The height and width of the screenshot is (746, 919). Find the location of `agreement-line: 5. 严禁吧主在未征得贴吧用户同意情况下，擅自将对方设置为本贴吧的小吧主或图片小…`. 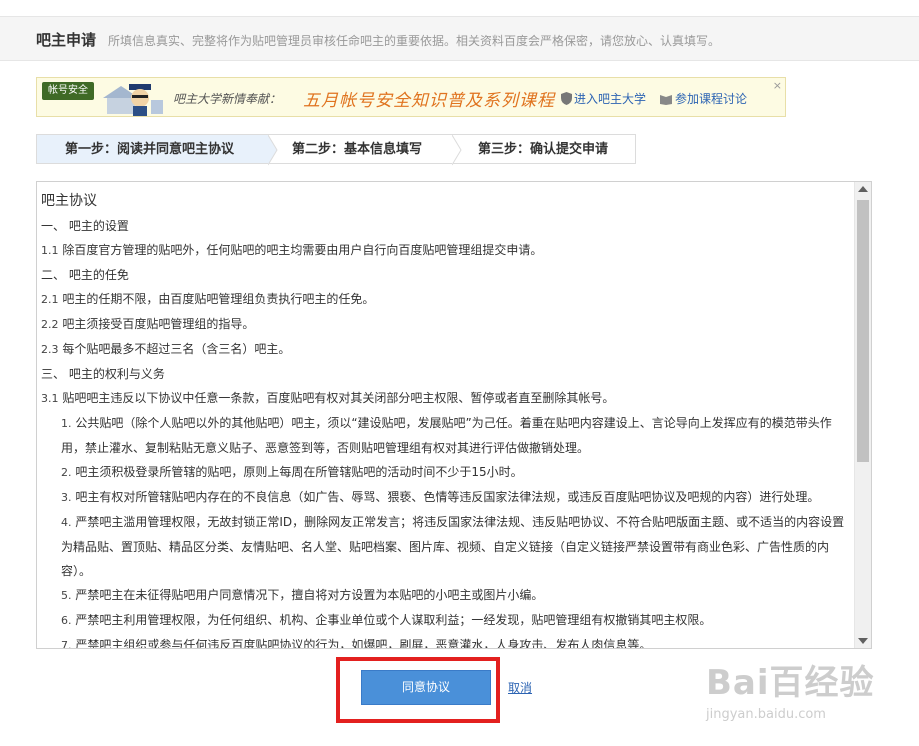

agreement-line: 5. 严禁吧主在未征得贴吧用户同意情况下，擅自将对方设置为本贴吧的小吧主或图片小… is located at coordinates (447, 595).